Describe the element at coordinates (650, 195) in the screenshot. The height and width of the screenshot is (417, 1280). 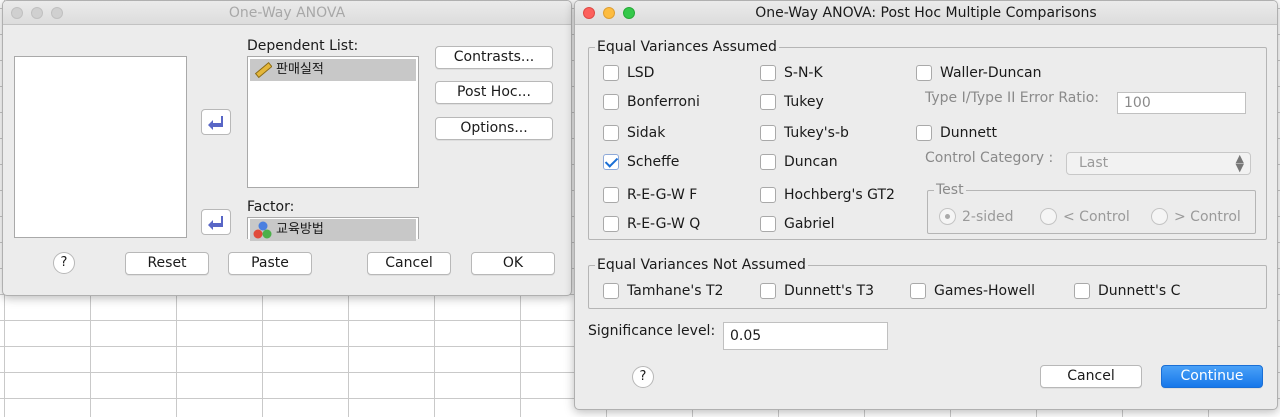
I see `regwf-checkbox: R-E-G-W F` at that location.